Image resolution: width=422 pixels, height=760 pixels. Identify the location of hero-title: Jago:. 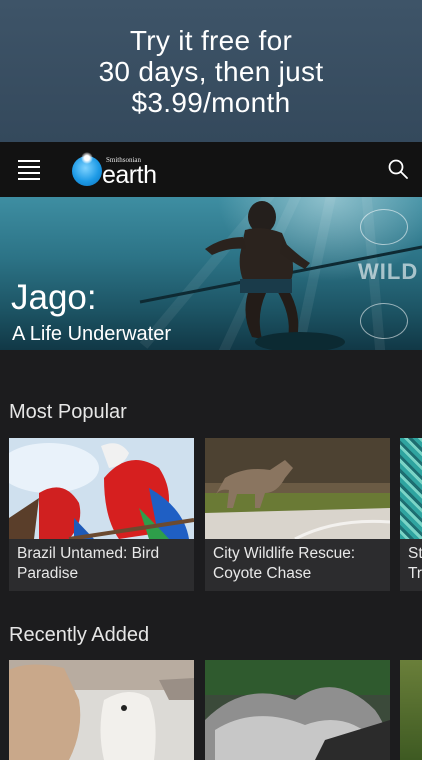
(54, 297).